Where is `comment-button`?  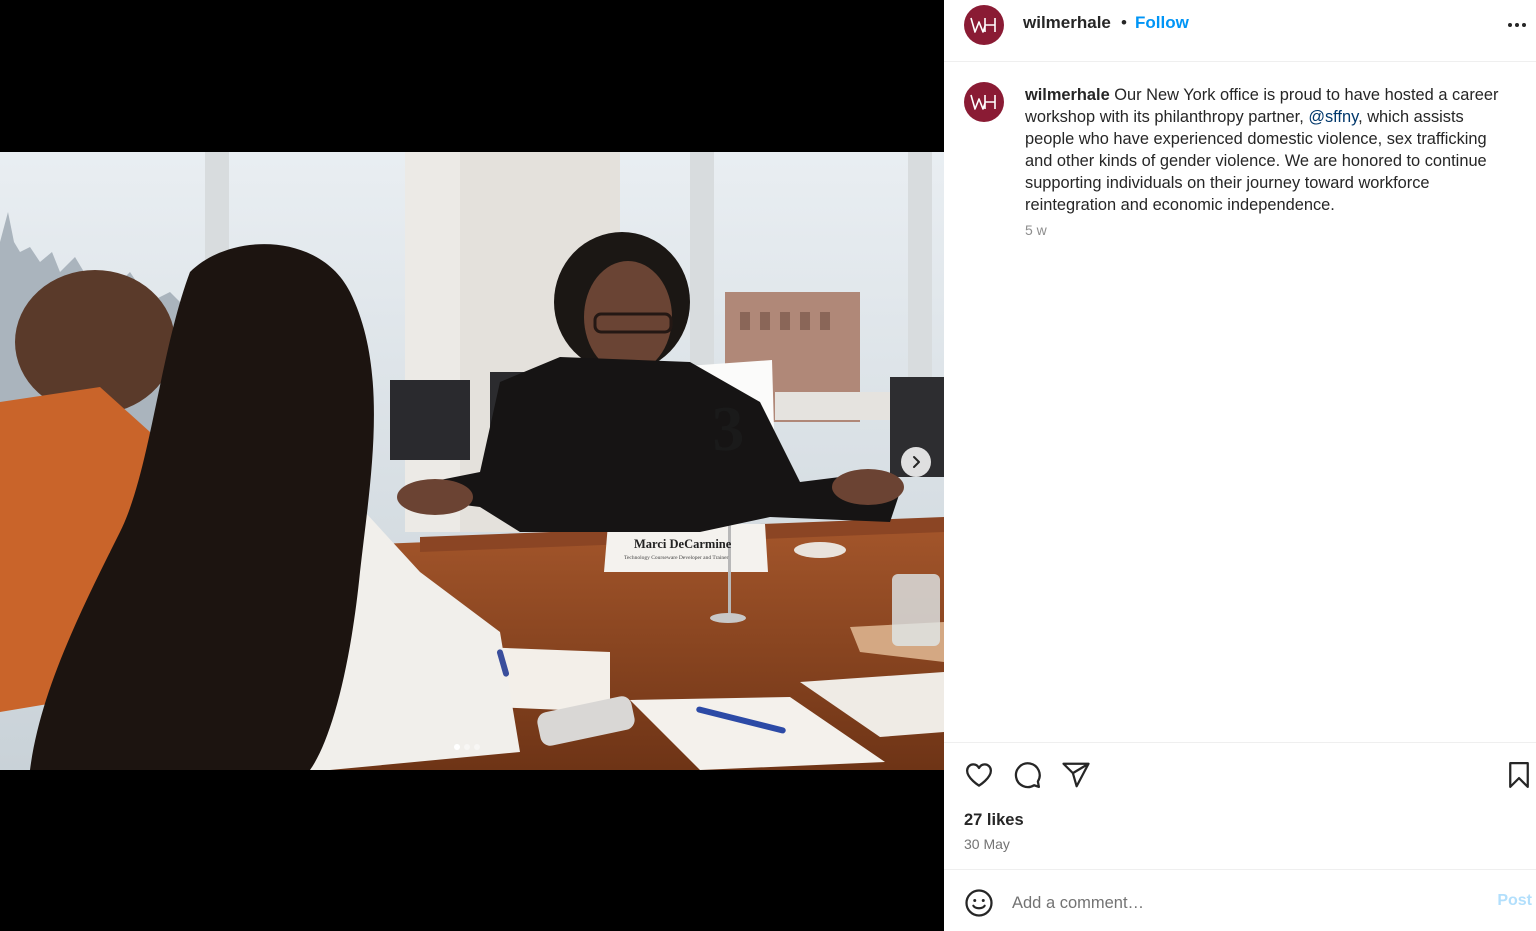 comment-button is located at coordinates (1027, 775).